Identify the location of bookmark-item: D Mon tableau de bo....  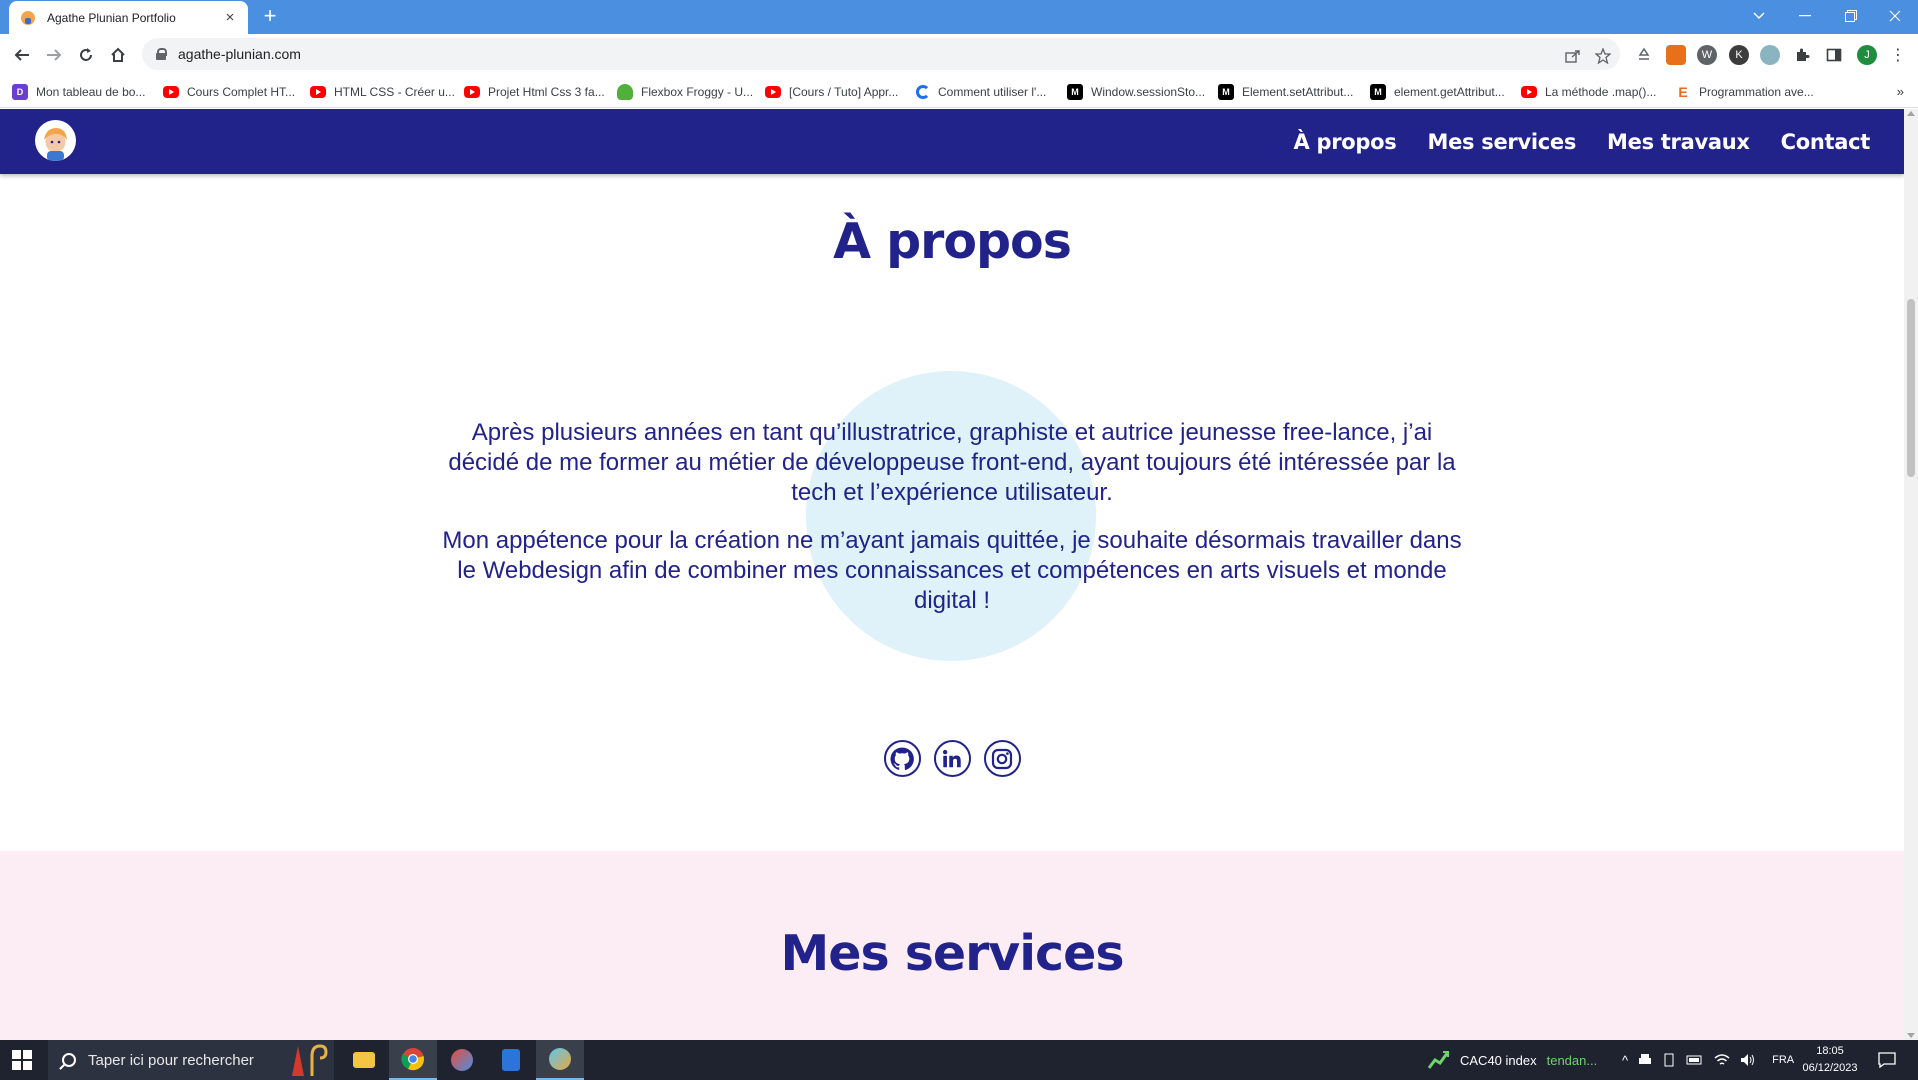
(78, 92).